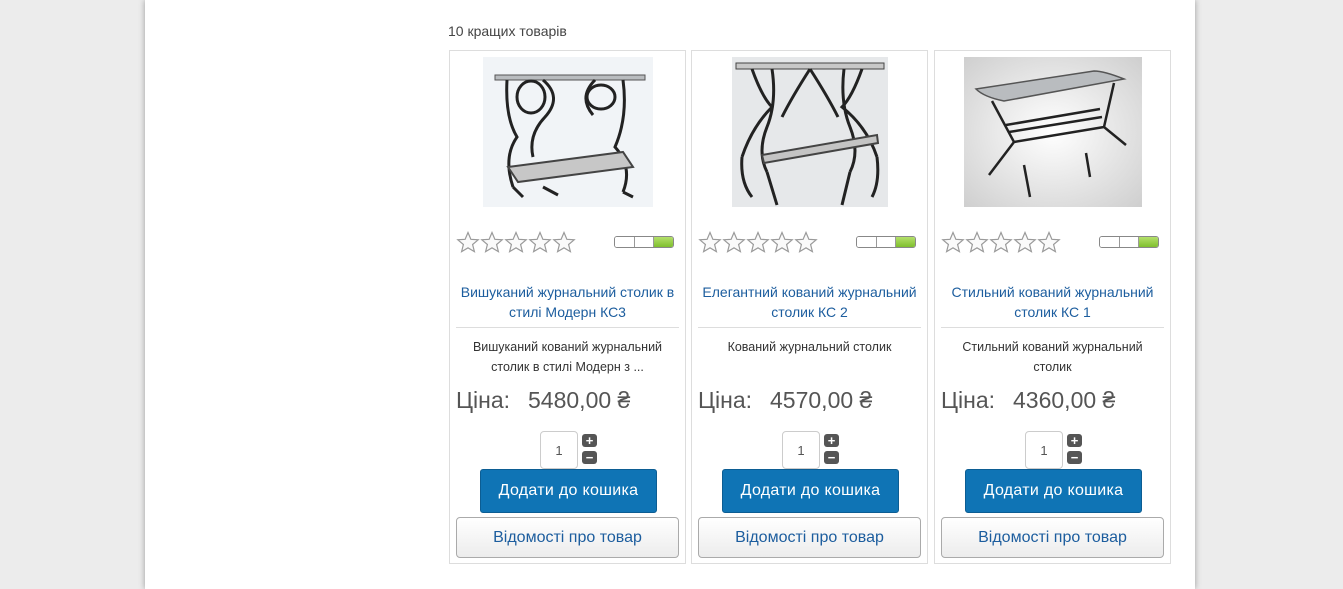 This screenshot has width=1343, height=589. Describe the element at coordinates (579, 400) in the screenshot. I see `price-value: 5480,00 ₴` at that location.